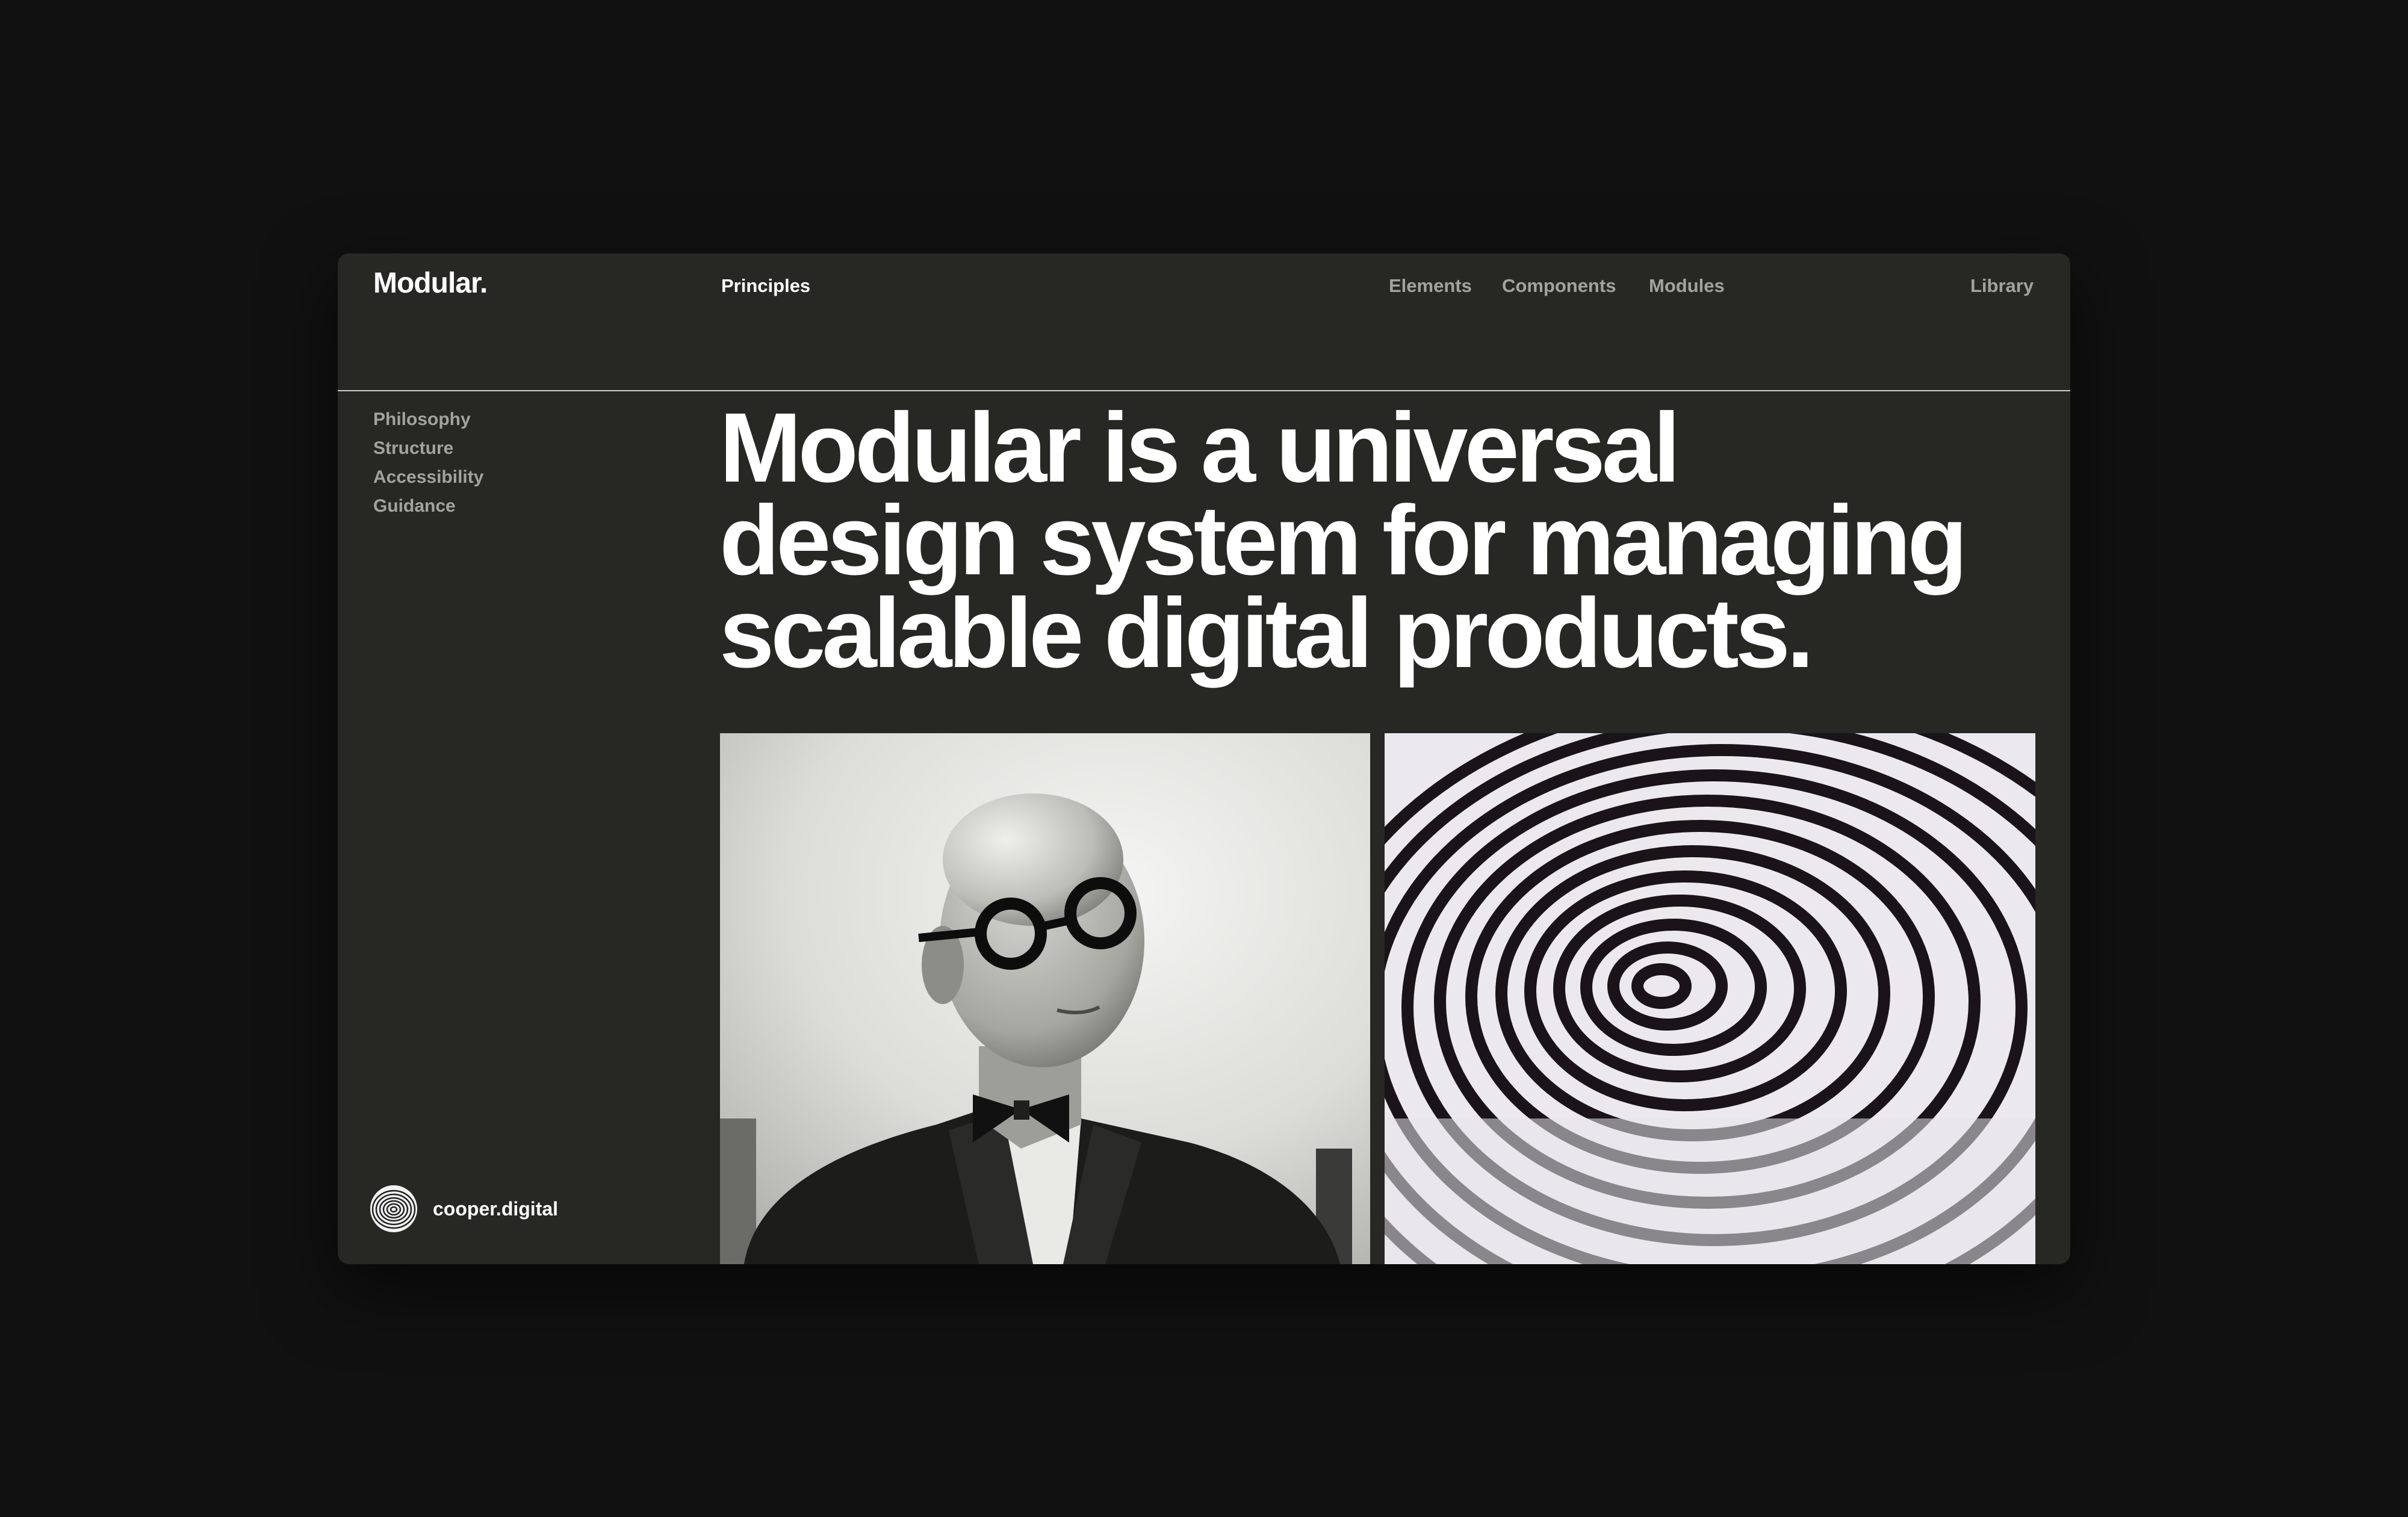  I want to click on portrait-photo, so click(1045, 998).